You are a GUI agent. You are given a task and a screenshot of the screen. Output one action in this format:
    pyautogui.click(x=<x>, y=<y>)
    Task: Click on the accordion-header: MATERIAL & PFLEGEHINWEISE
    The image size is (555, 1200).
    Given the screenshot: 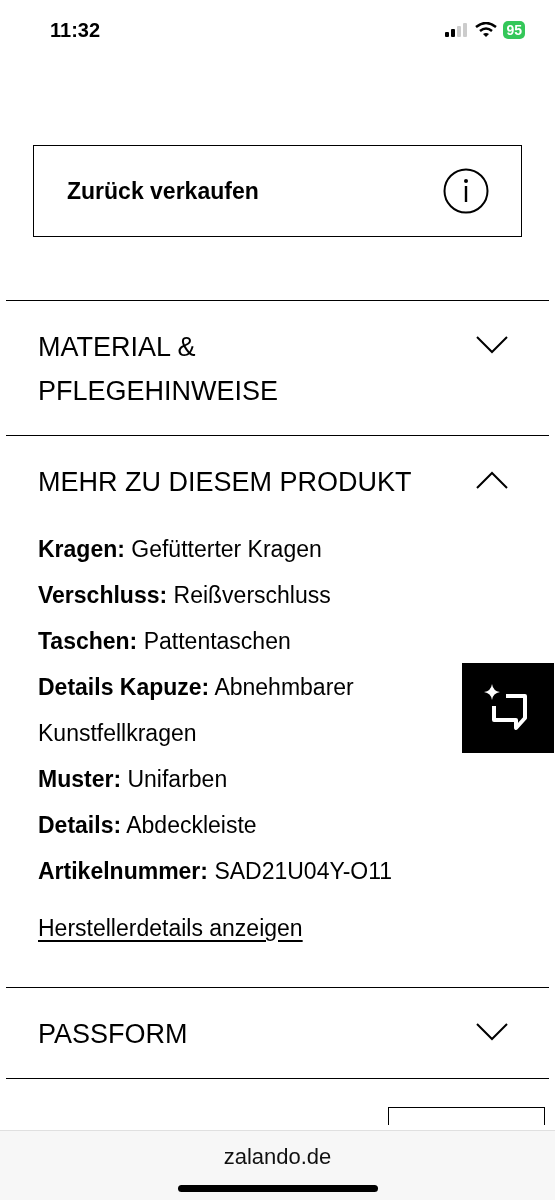 What is the action you would take?
    pyautogui.click(x=277, y=368)
    